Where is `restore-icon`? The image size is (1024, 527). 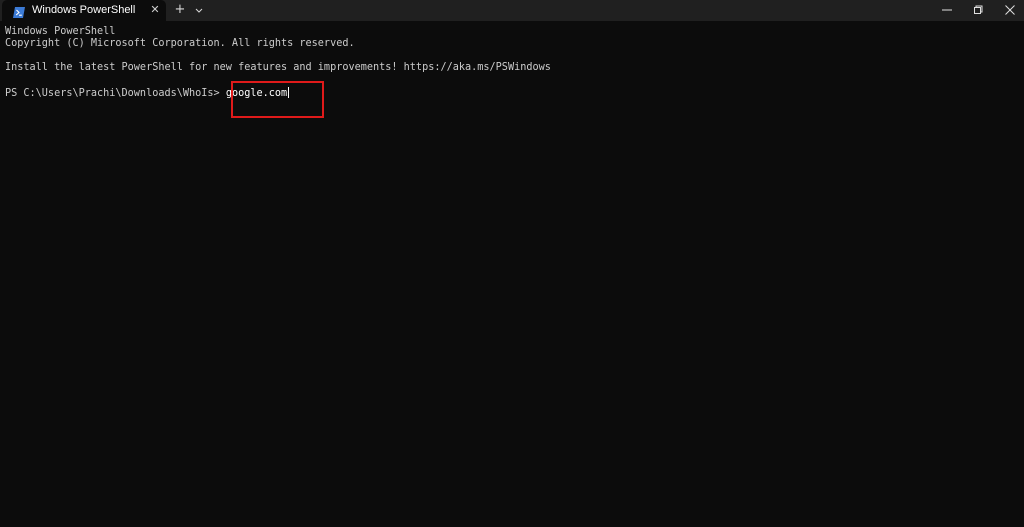
restore-icon is located at coordinates (978, 9).